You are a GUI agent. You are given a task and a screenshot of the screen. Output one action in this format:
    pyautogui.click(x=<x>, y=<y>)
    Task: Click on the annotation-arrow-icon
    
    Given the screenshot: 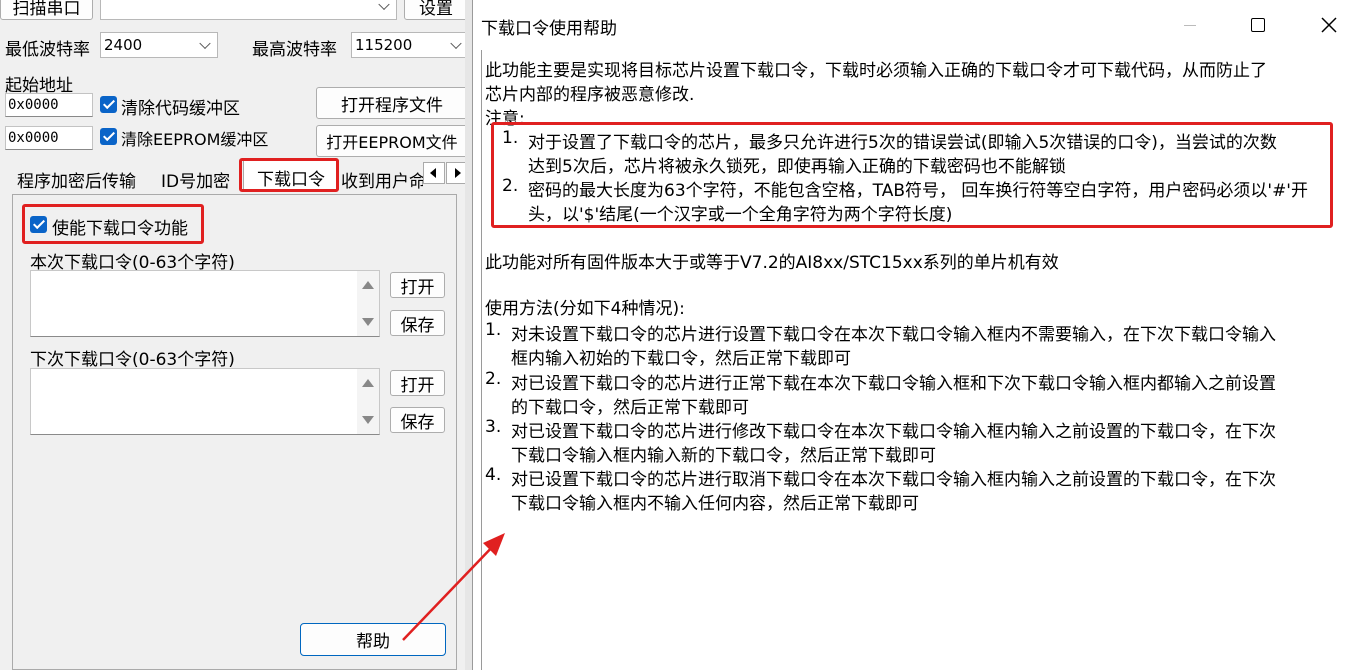 What is the action you would take?
    pyautogui.click(x=453, y=587)
    